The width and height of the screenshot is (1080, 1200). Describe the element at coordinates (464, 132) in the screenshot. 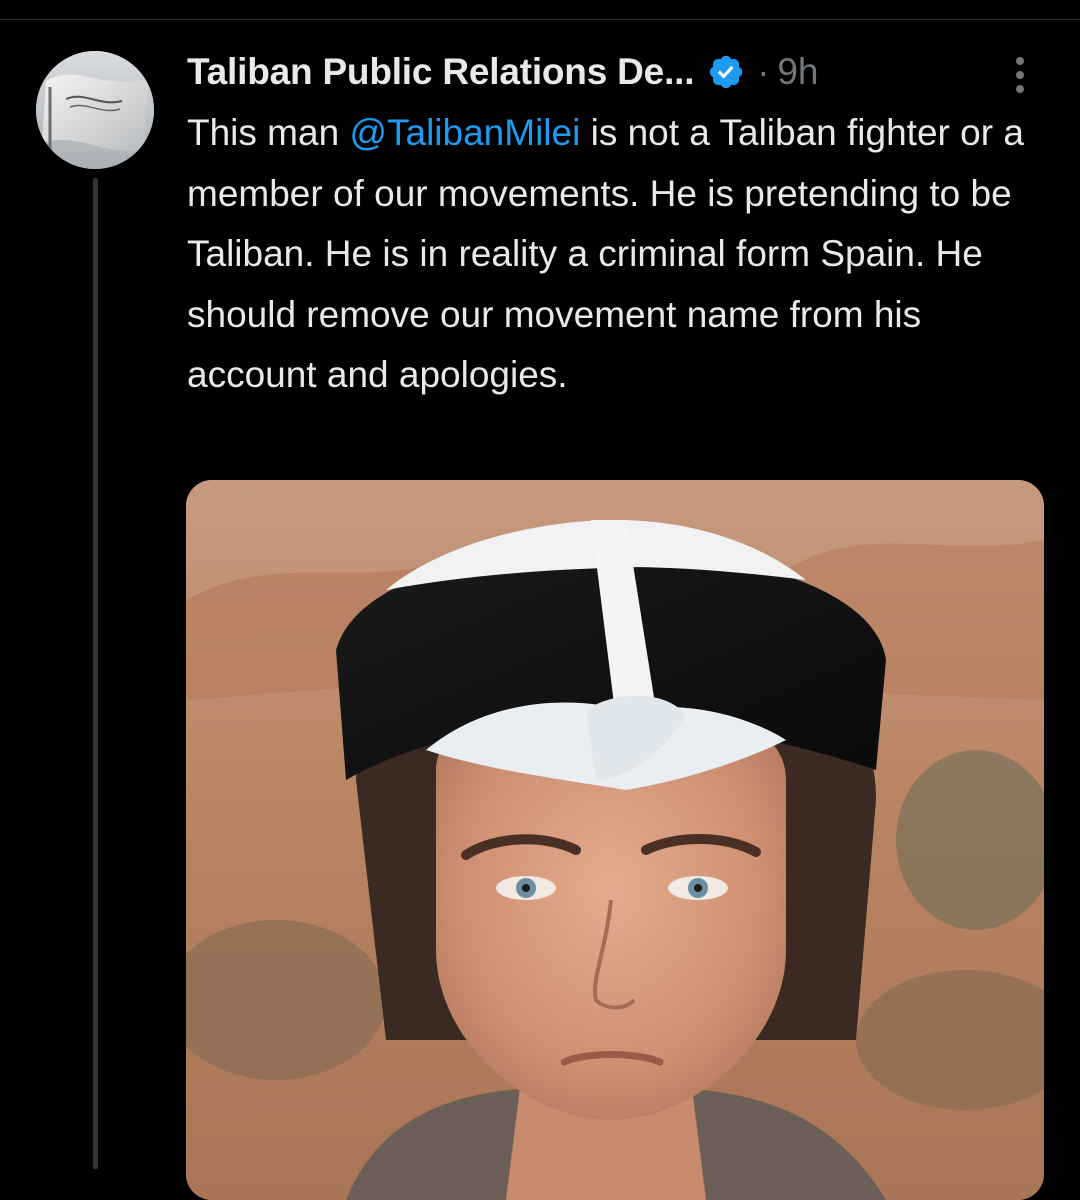

I see `mention-link: @TalibanMilei` at that location.